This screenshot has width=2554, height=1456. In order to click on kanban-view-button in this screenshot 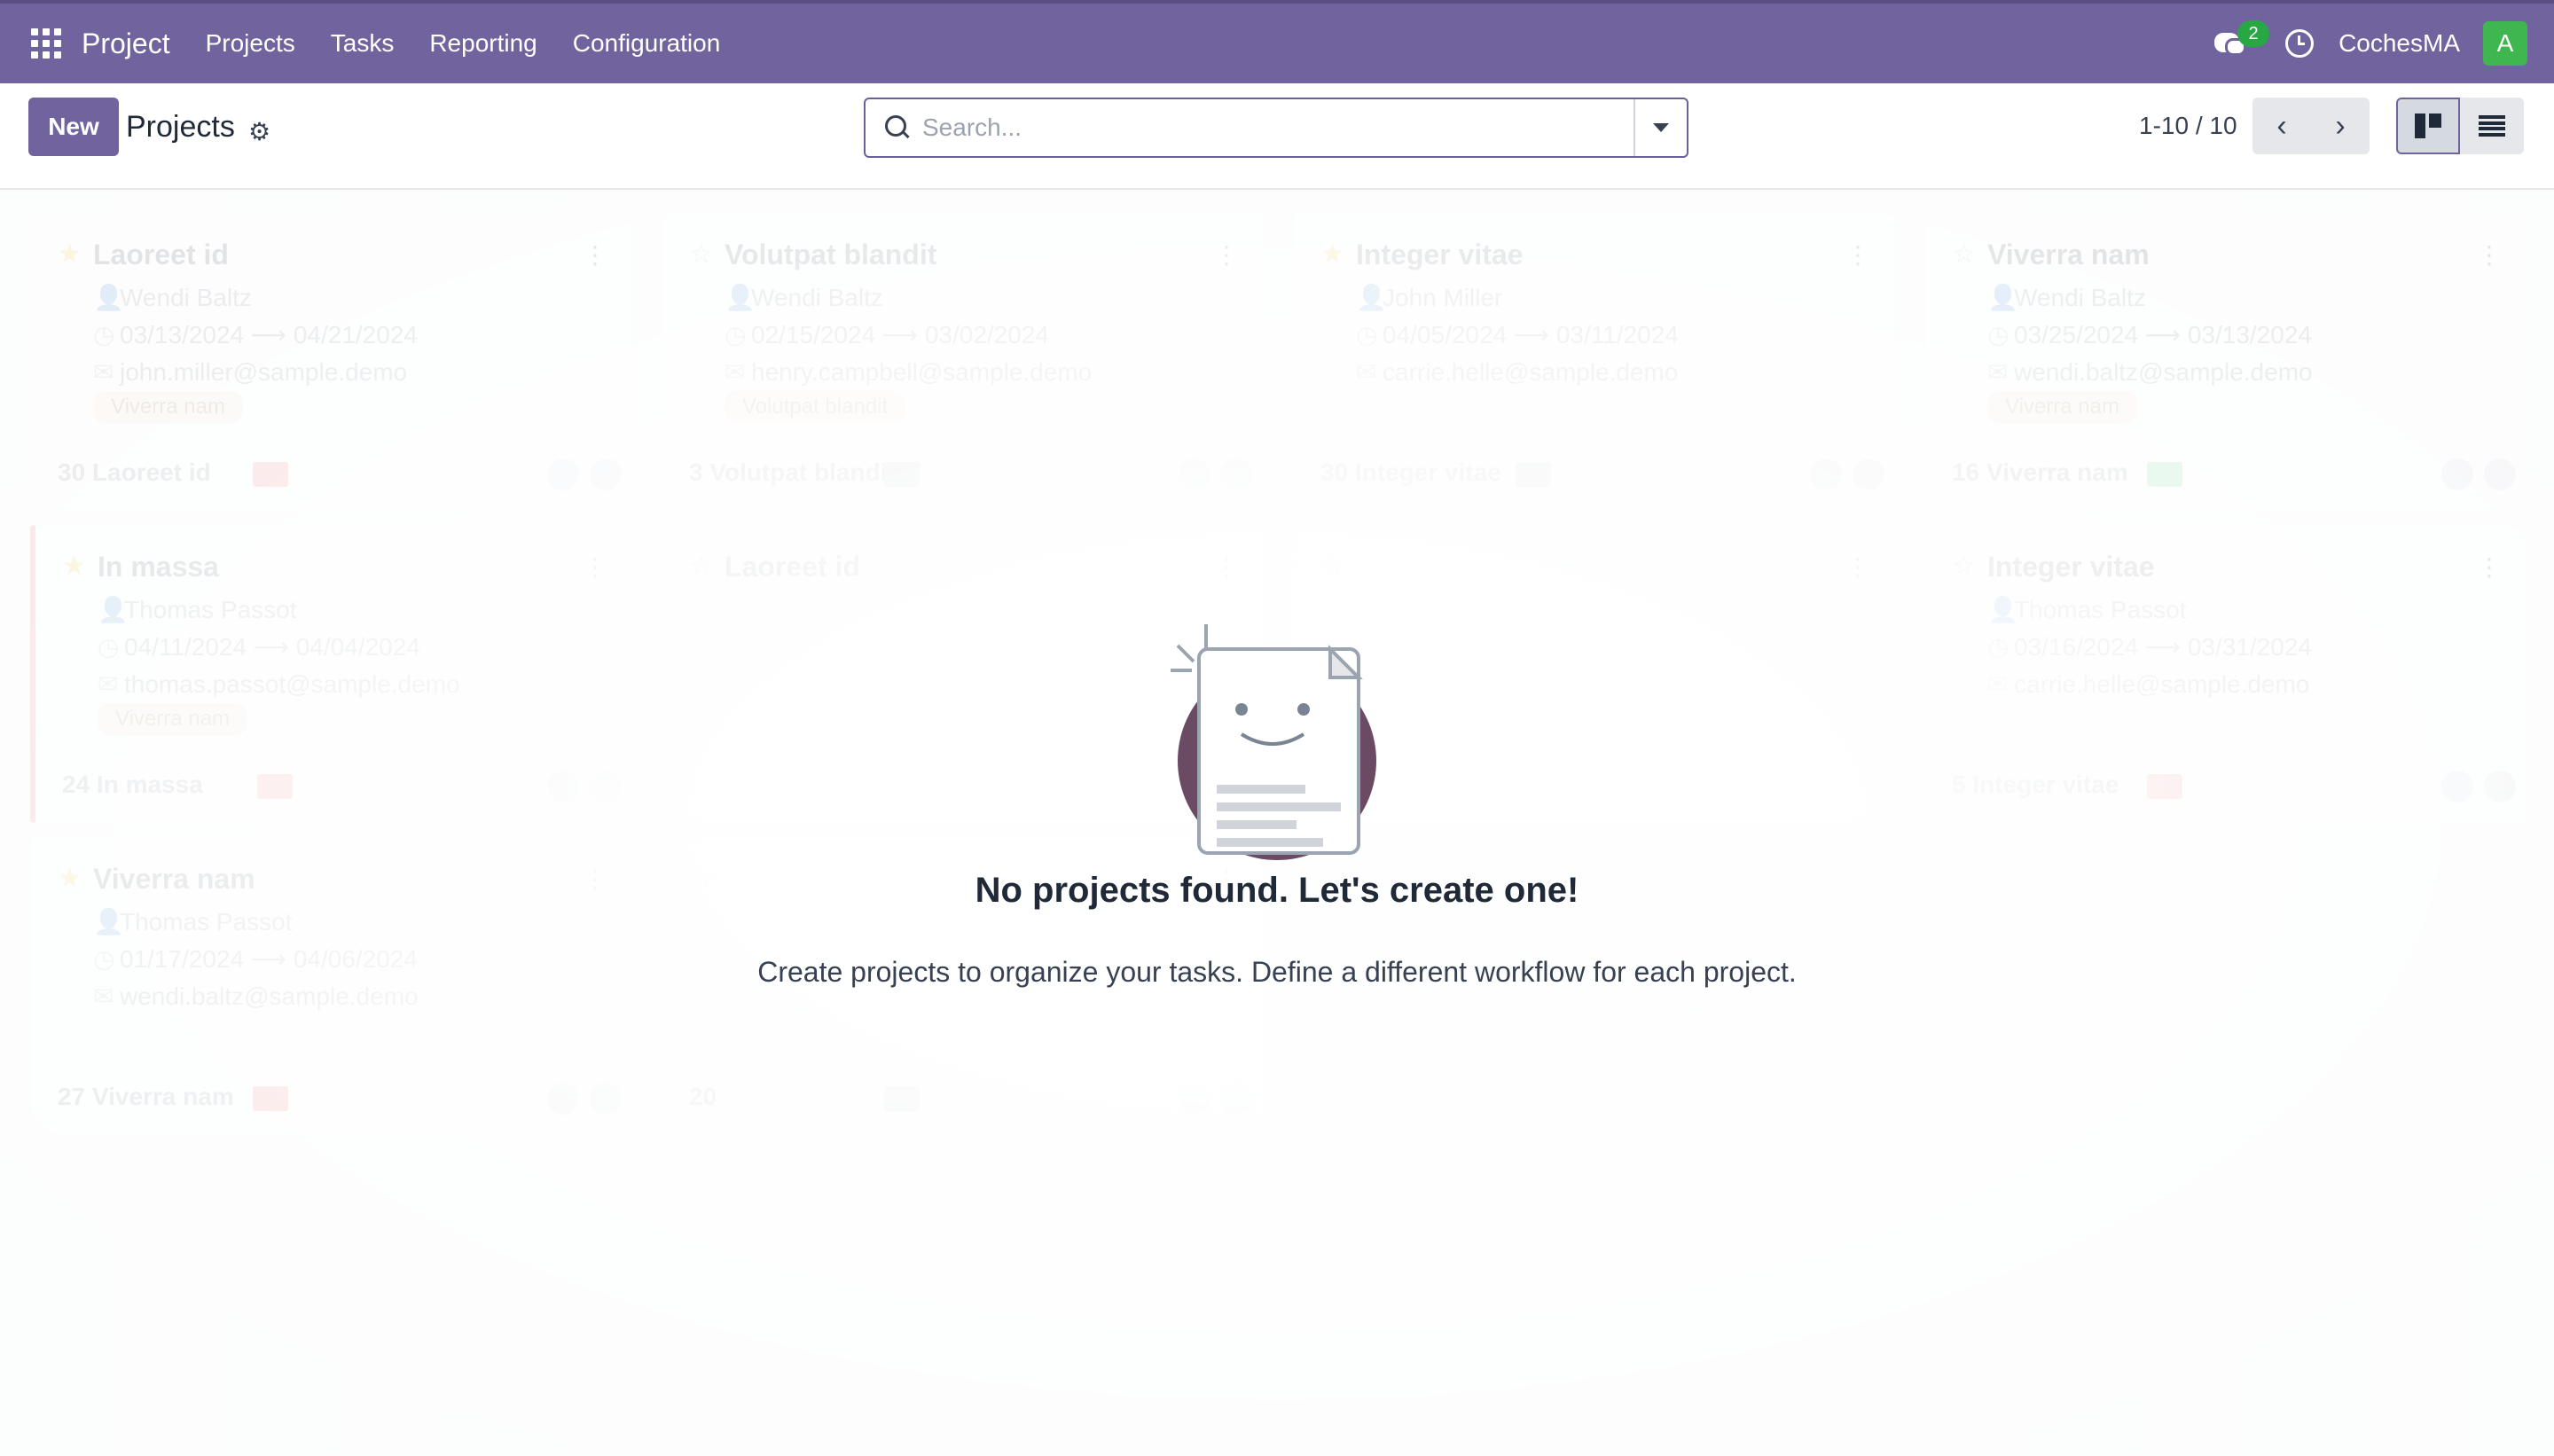, I will do `click(2428, 126)`.